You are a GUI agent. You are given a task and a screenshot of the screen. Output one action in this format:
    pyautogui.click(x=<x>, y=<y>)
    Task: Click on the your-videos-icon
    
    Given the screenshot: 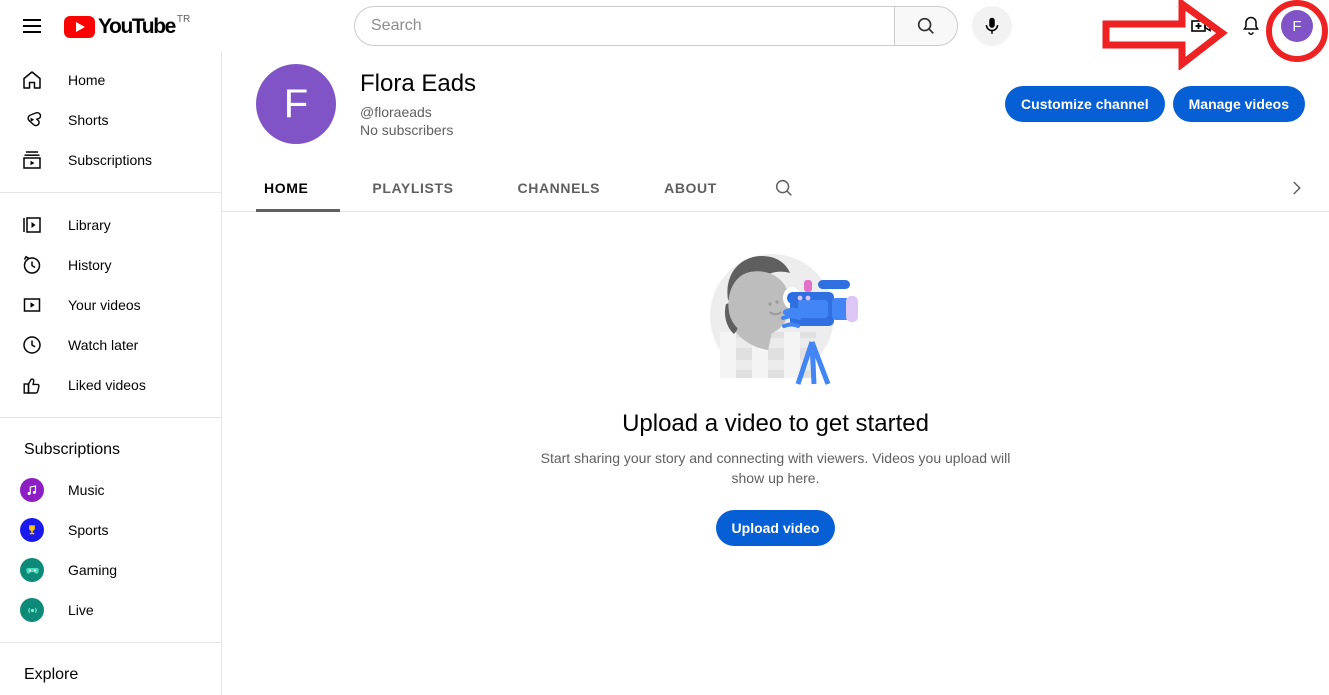 What is the action you would take?
    pyautogui.click(x=32, y=305)
    